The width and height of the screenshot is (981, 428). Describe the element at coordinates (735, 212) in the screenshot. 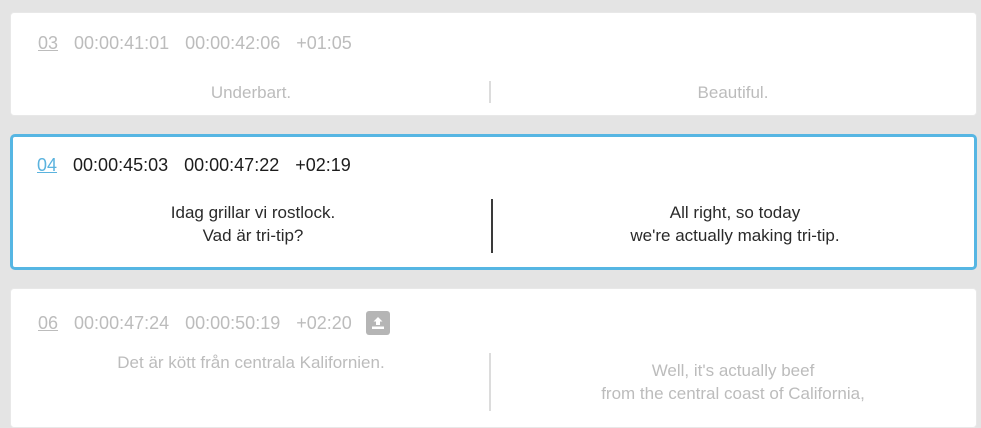

I see `target-line: All right, so today` at that location.